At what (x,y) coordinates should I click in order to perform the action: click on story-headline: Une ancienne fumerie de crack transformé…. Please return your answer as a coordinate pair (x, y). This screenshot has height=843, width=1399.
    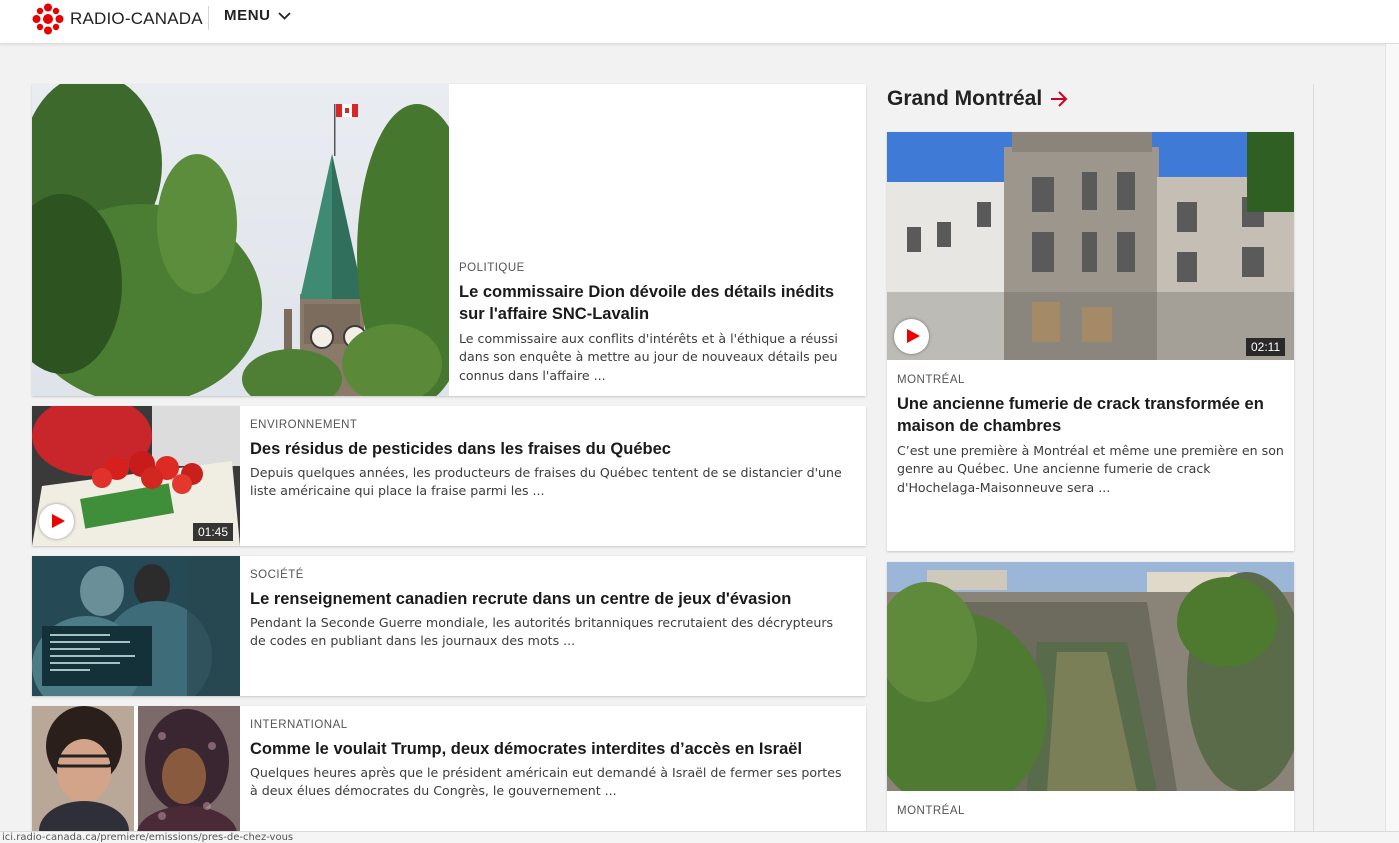
    Looking at the image, I should click on (1092, 415).